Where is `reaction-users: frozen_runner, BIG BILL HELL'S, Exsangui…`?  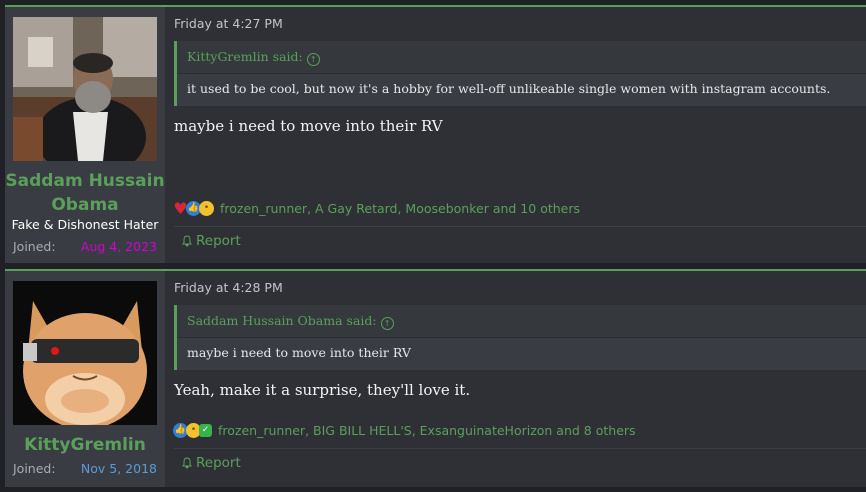
reaction-users: frozen_runner, BIG BILL HELL'S, Exsangui… is located at coordinates (427, 430).